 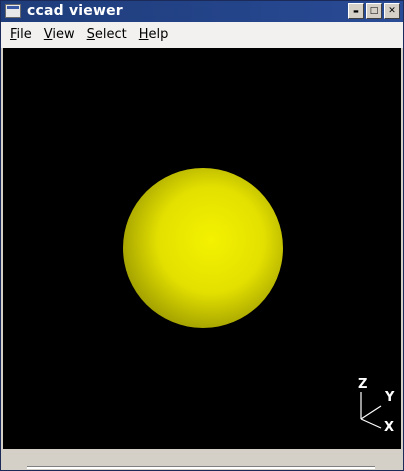 What do you see at coordinates (158, 34) in the screenshot?
I see `menu-help-label: elp` at bounding box center [158, 34].